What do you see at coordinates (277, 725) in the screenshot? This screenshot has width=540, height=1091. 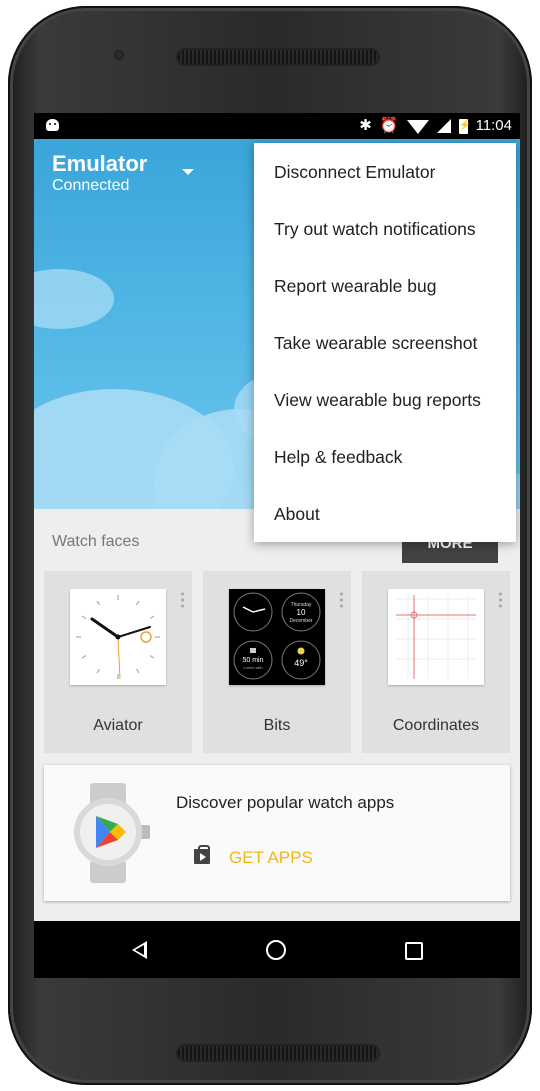 I see `watch-face-label: Bits` at bounding box center [277, 725].